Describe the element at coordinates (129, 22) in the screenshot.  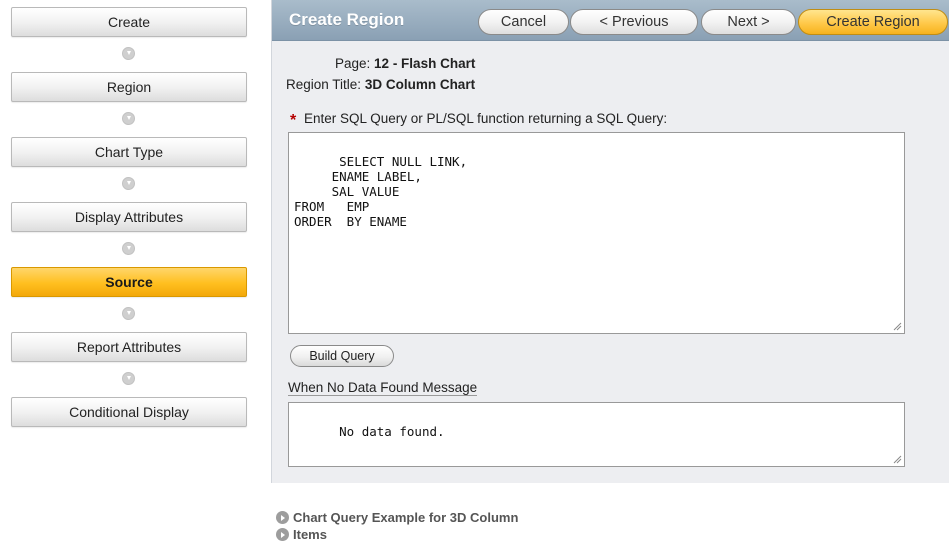
I see `step-create: Create` at that location.